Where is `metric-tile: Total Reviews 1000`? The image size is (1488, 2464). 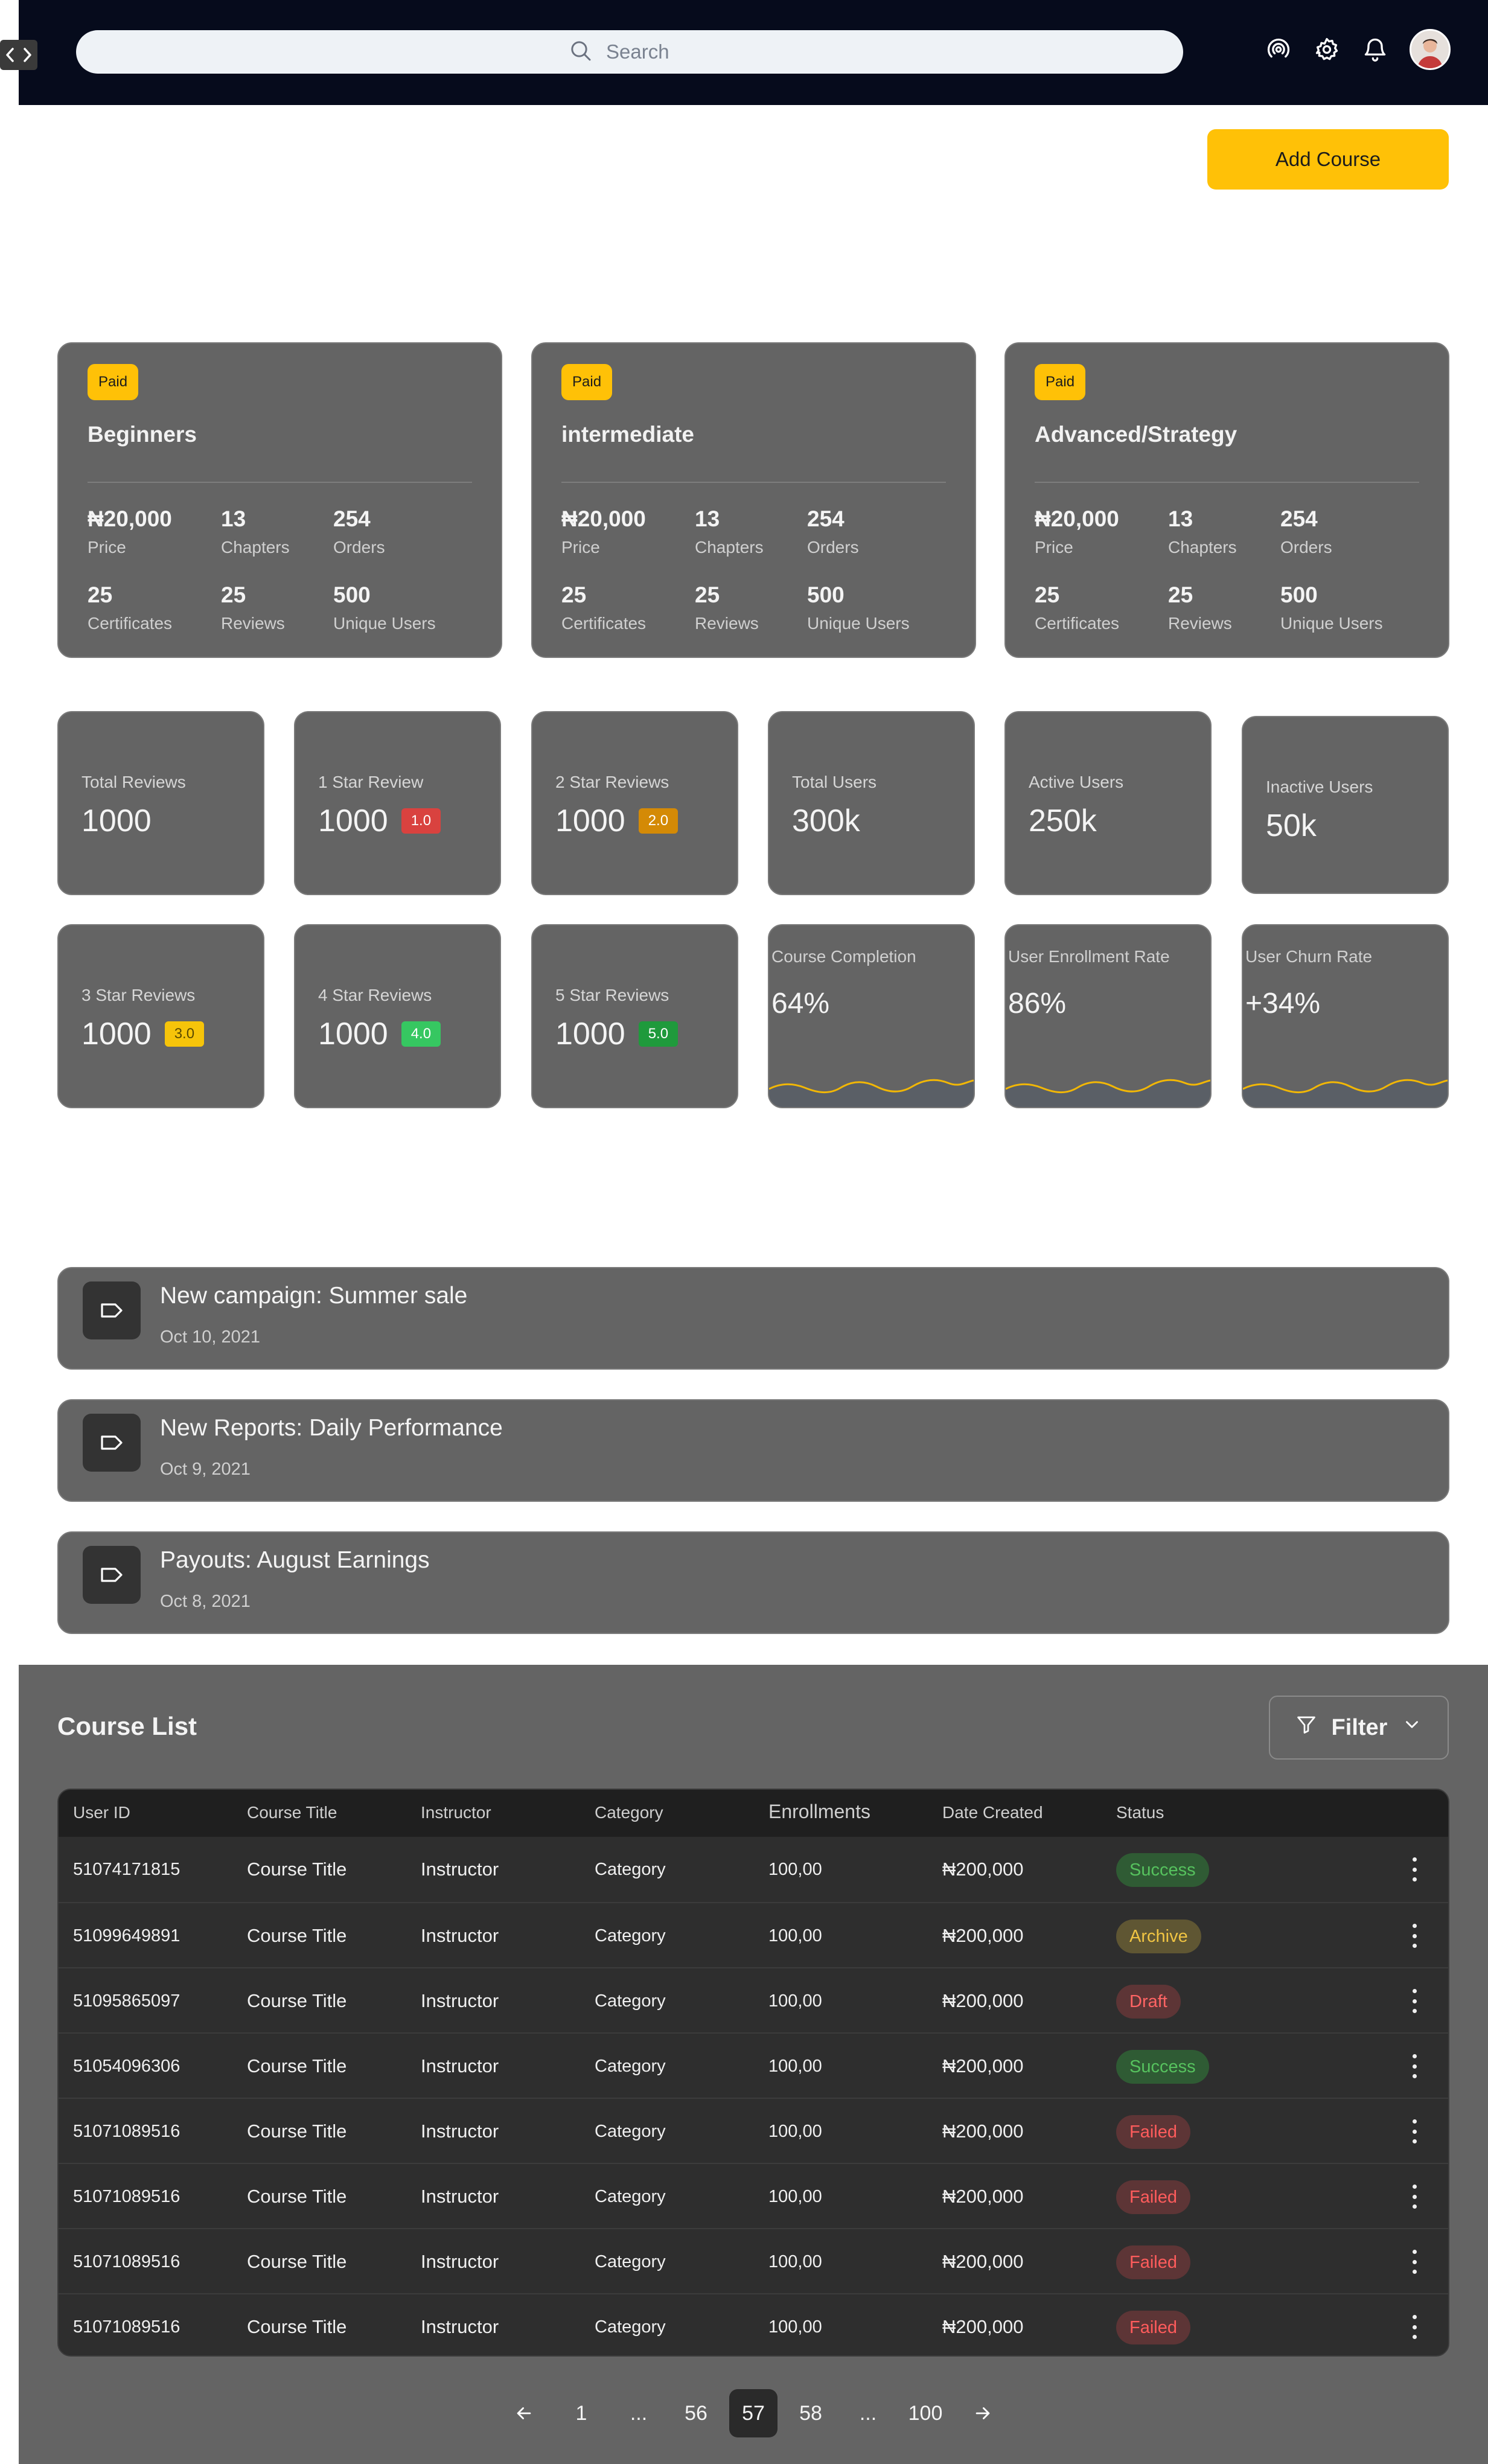
metric-tile: Total Reviews 1000 is located at coordinates (160, 803).